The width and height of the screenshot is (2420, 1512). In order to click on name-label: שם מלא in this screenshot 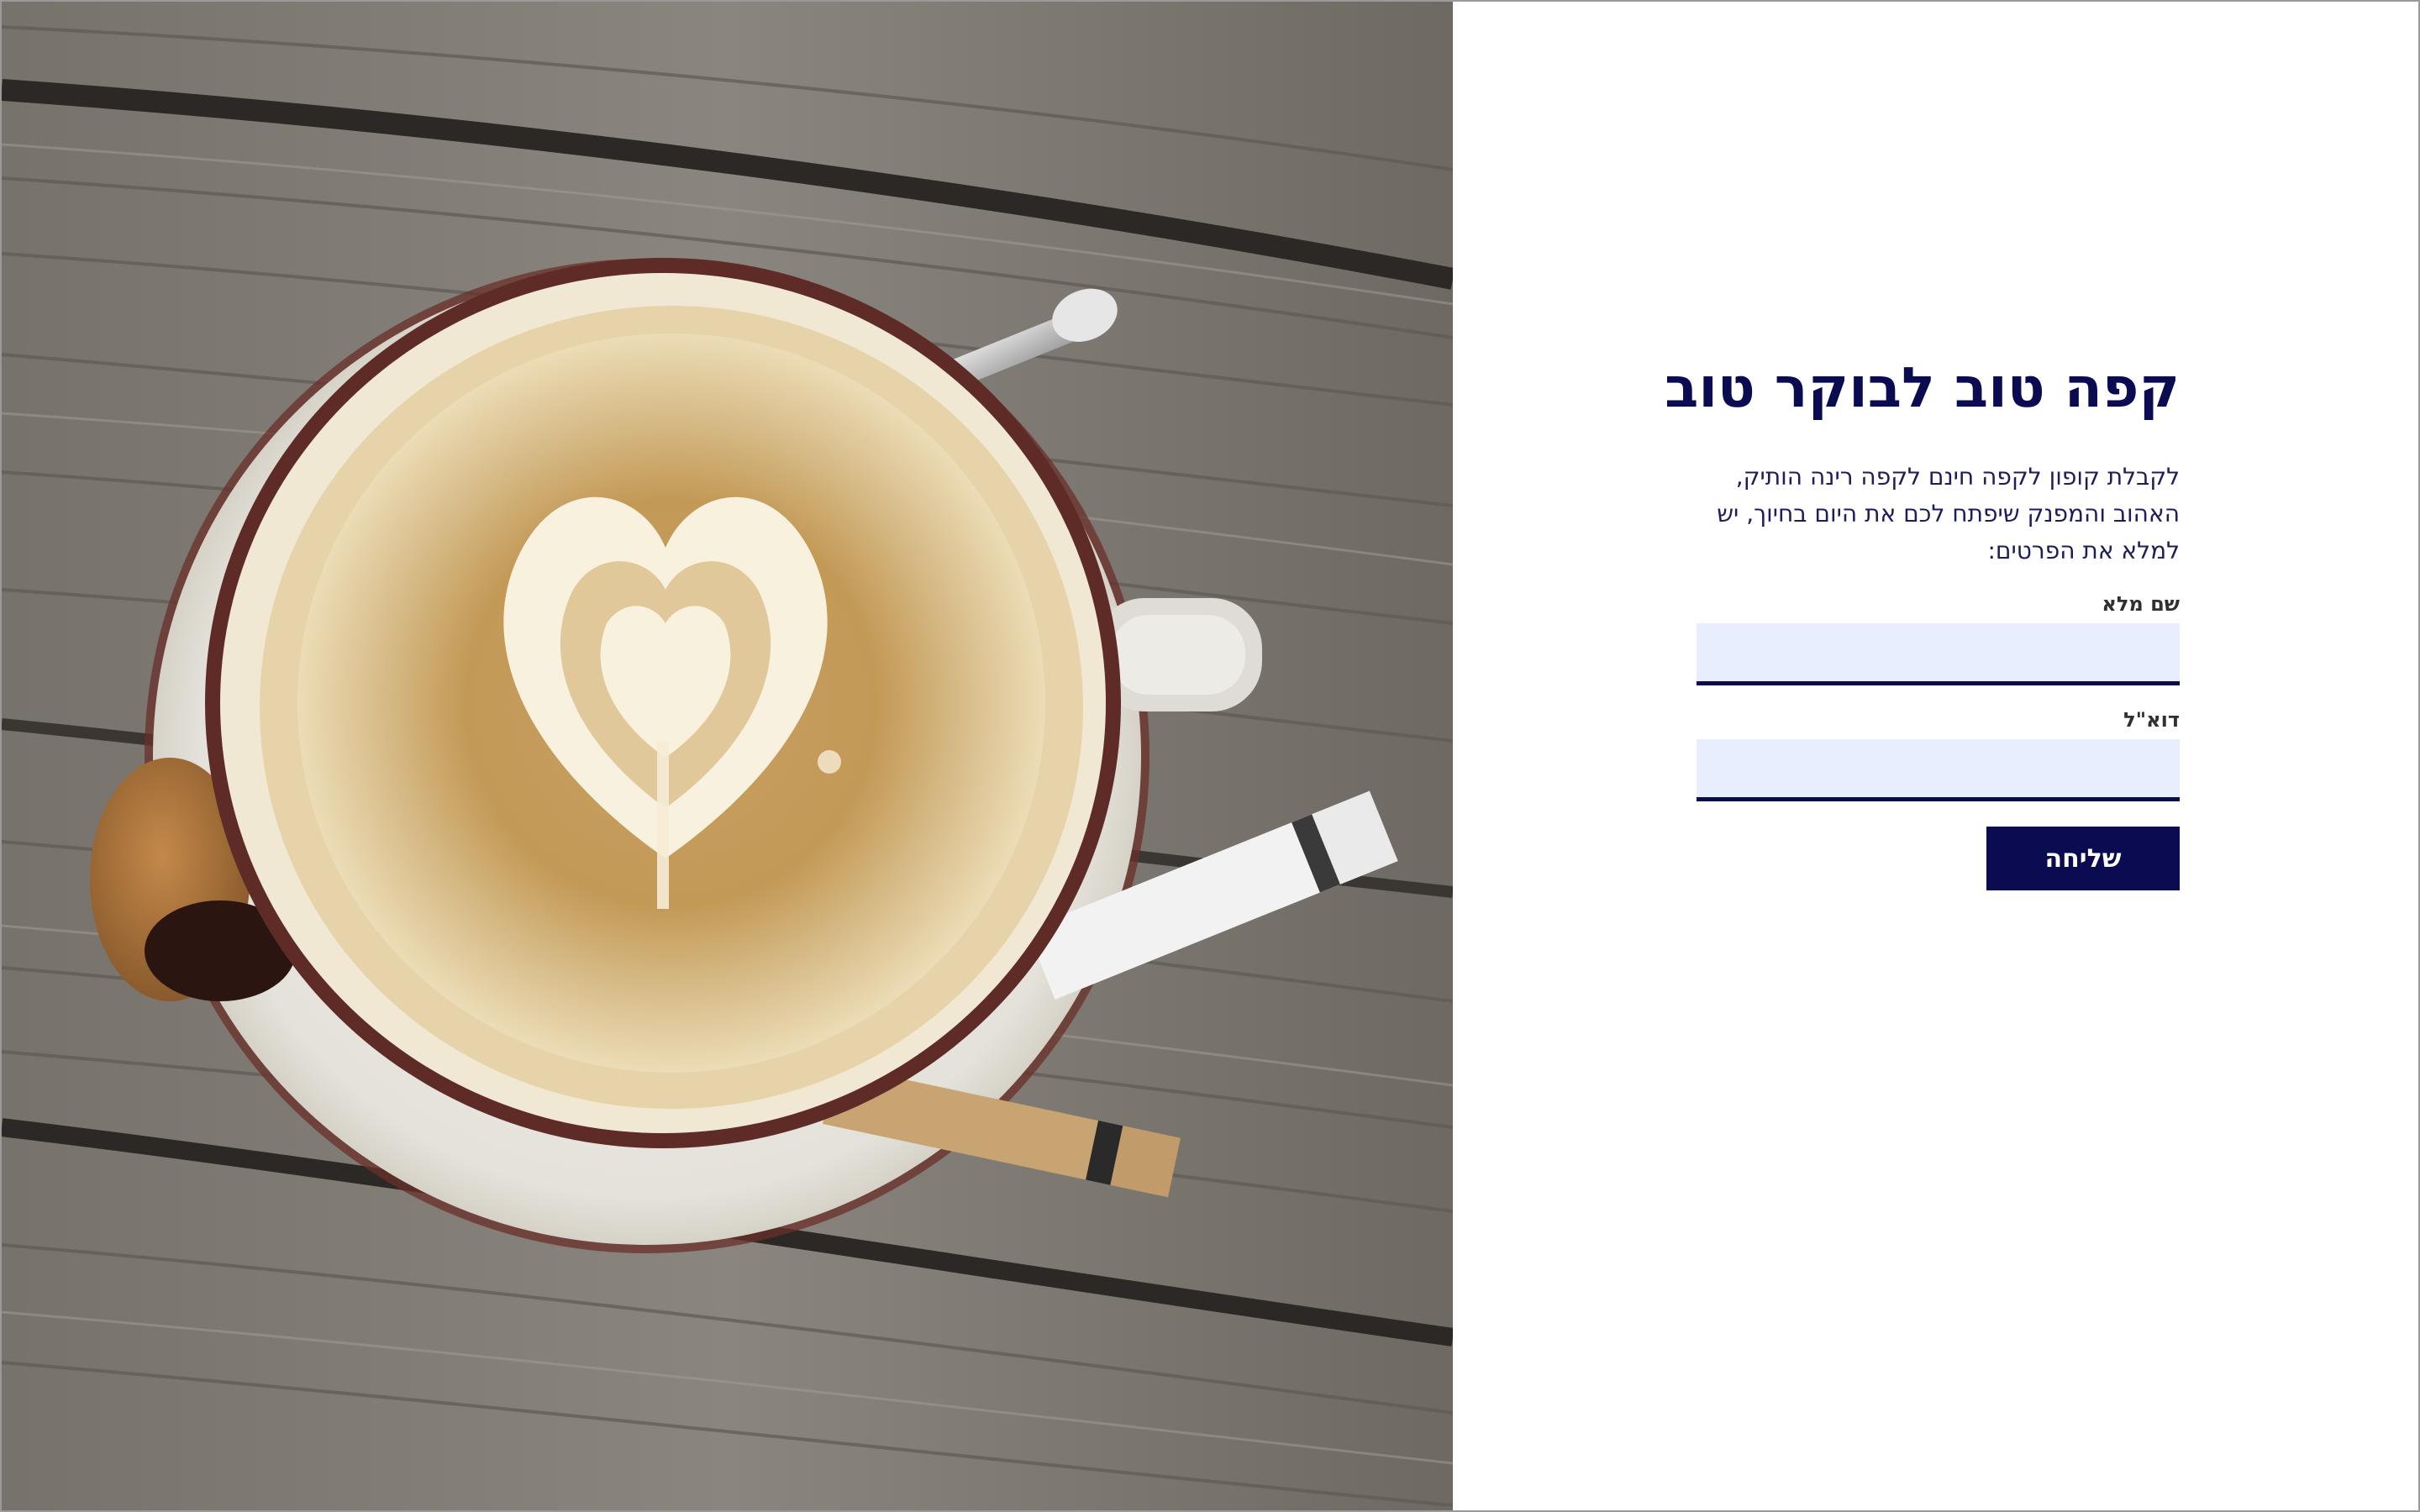, I will do `click(2141, 604)`.